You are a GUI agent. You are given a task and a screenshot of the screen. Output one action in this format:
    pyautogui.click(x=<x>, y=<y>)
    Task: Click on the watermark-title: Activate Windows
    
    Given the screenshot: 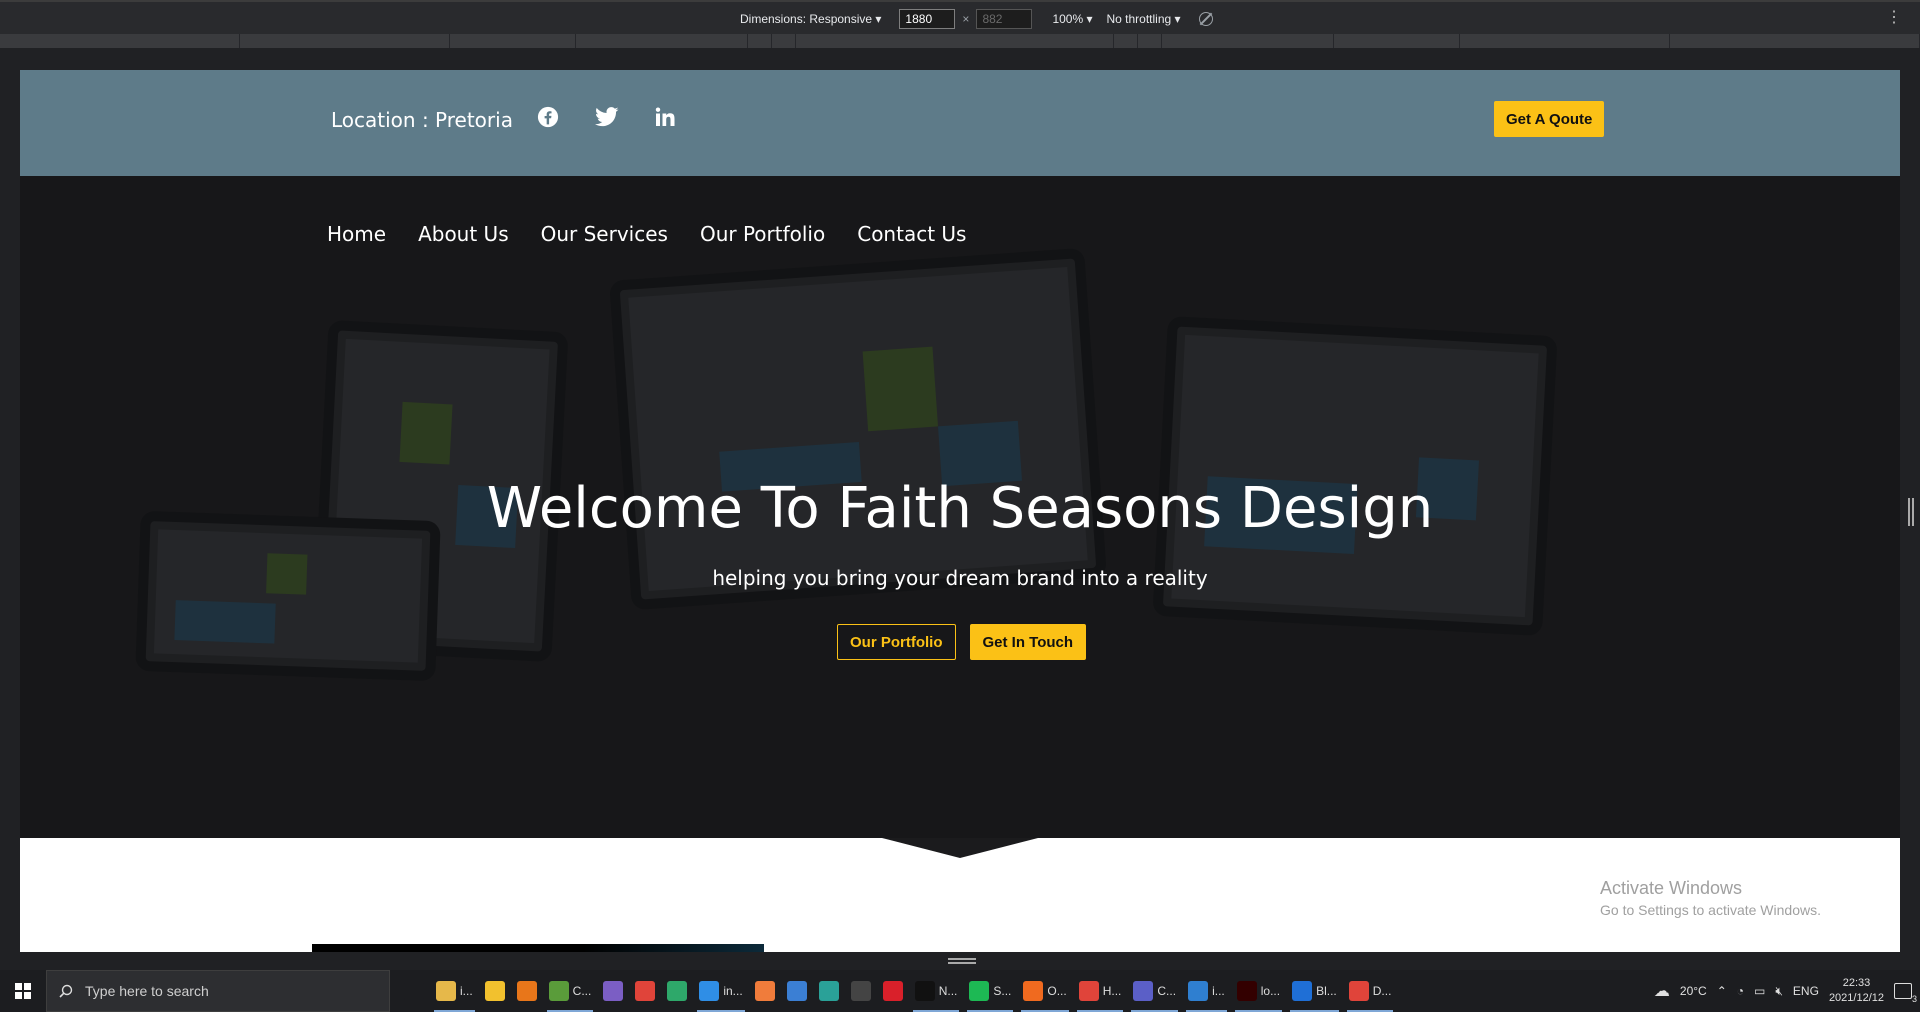 What is the action you would take?
    pyautogui.click(x=1671, y=888)
    